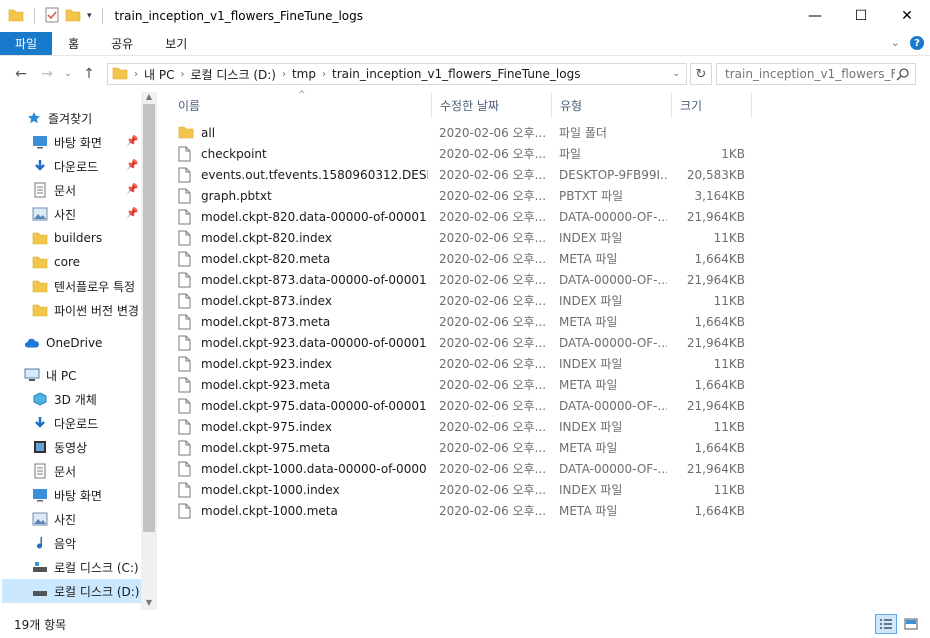 This screenshot has width=930, height=638. What do you see at coordinates (815, 16) in the screenshot?
I see `minimize-button: —` at bounding box center [815, 16].